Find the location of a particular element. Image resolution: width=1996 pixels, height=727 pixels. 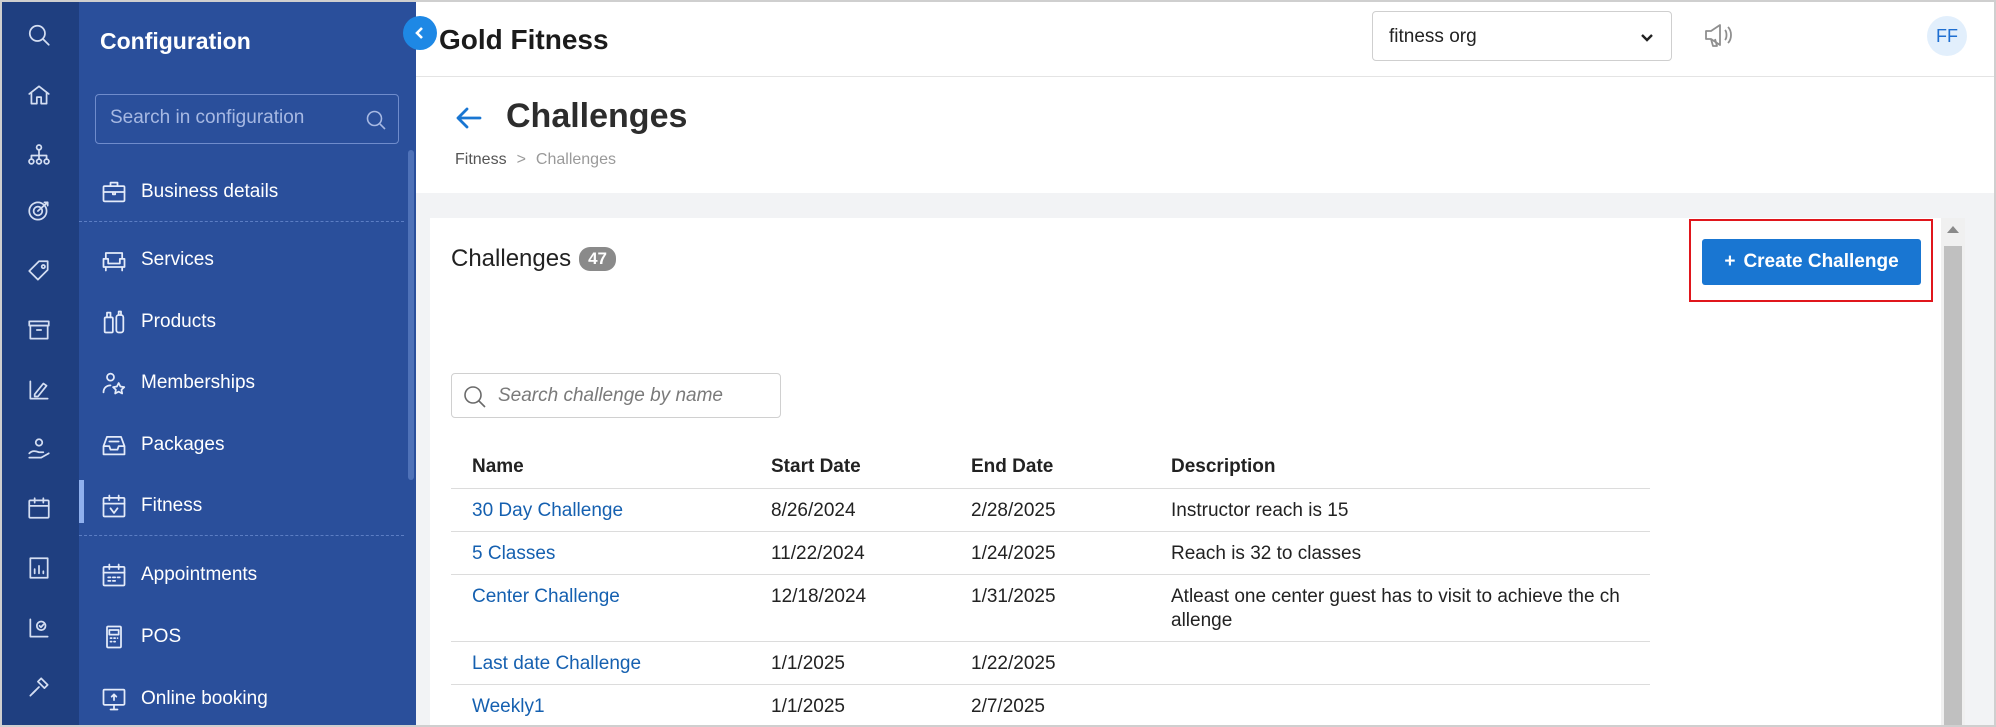

tag-icon is located at coordinates (39, 271).